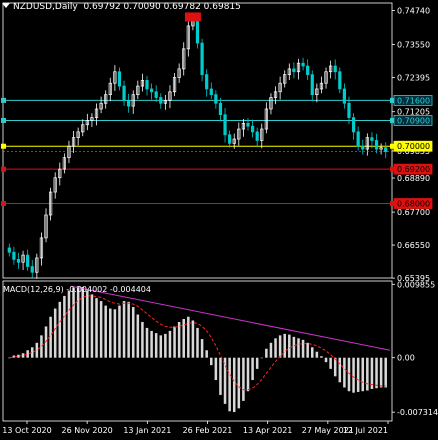 Image resolution: width=438 pixels, height=440 pixels. I want to click on level-tag-label: 0.69200, so click(413, 169).